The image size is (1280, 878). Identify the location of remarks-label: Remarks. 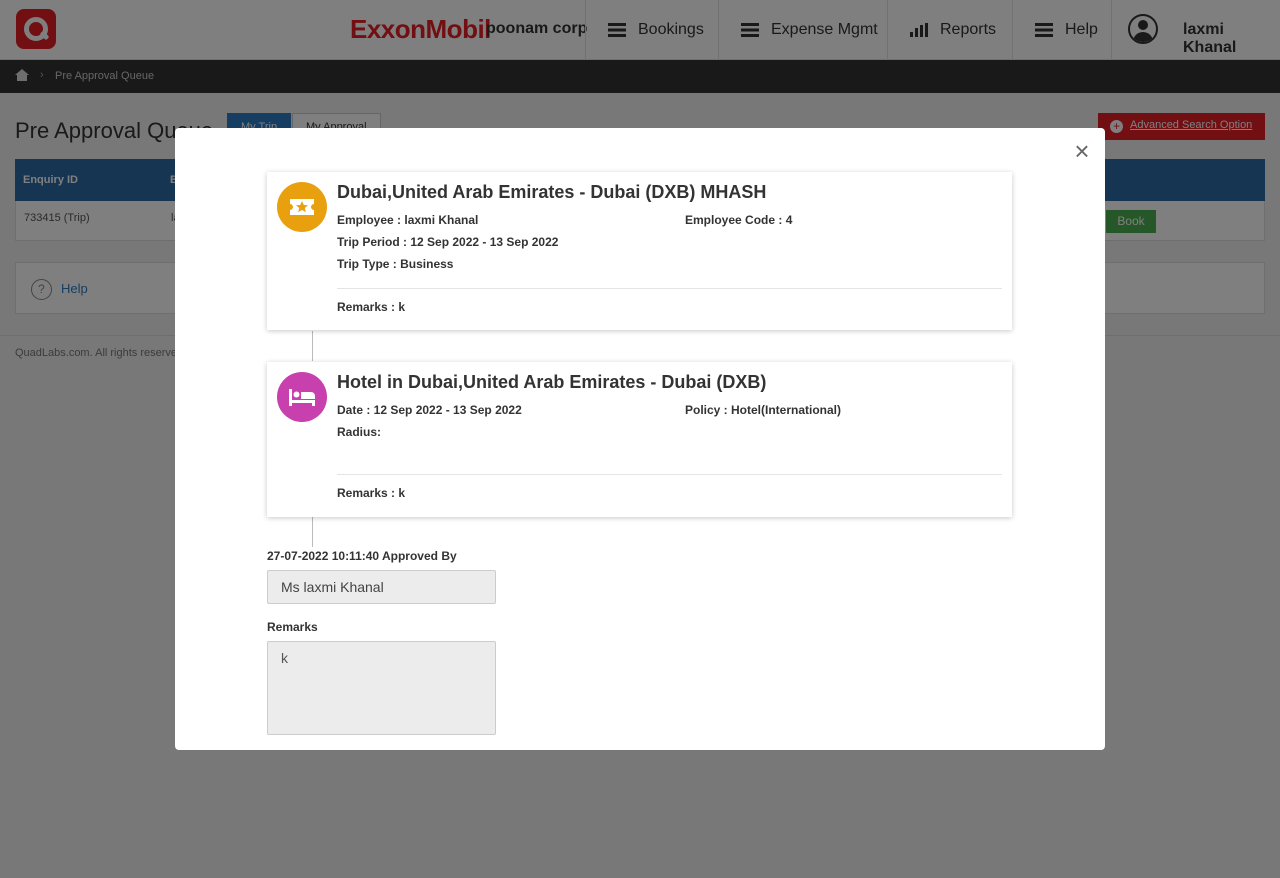
(292, 627).